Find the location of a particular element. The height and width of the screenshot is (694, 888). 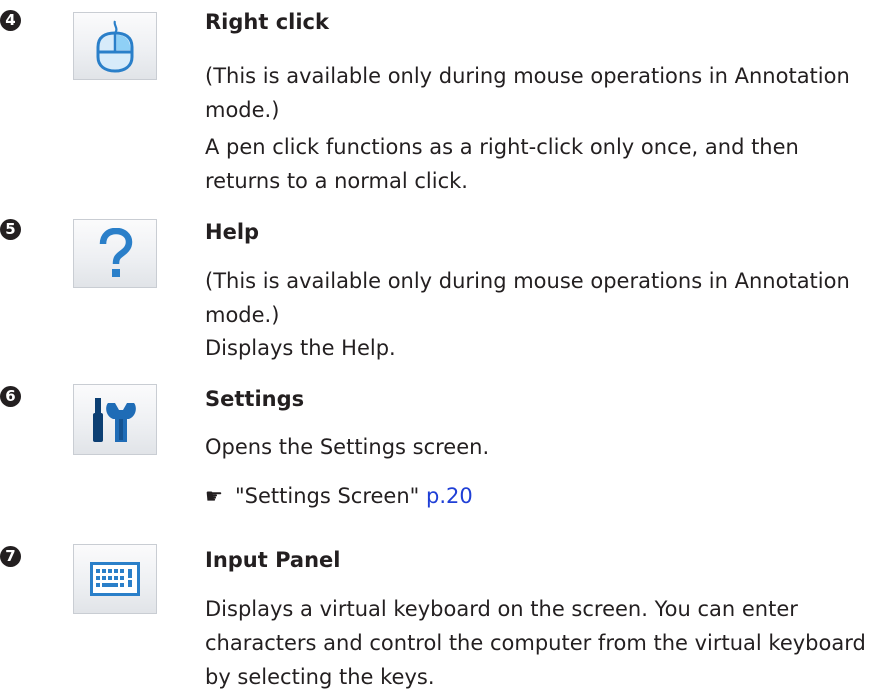

settings-screen-reference: ☛ "Settings Screen" p.20 is located at coordinates (542, 496).